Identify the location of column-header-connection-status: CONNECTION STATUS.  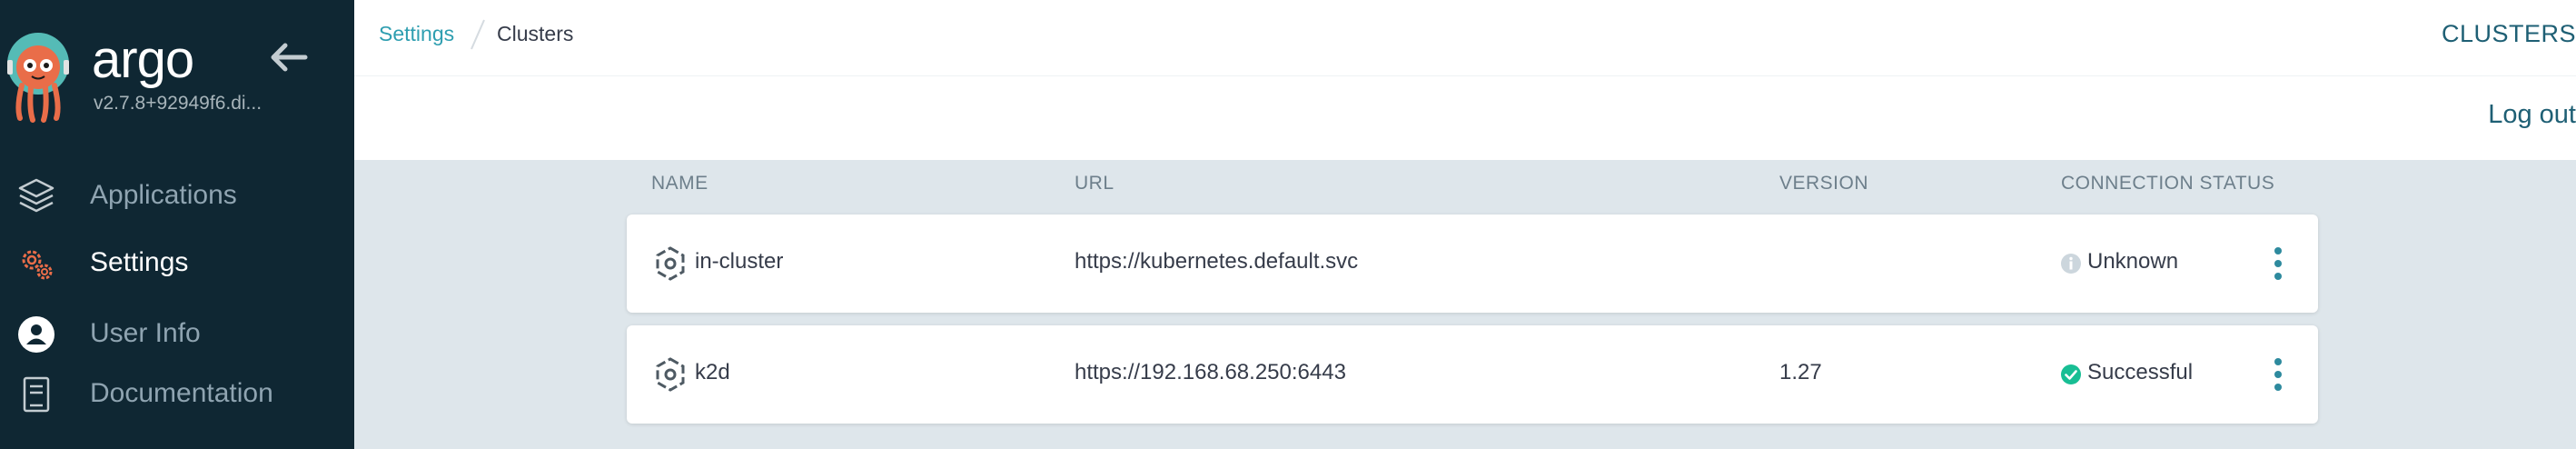
(2168, 183).